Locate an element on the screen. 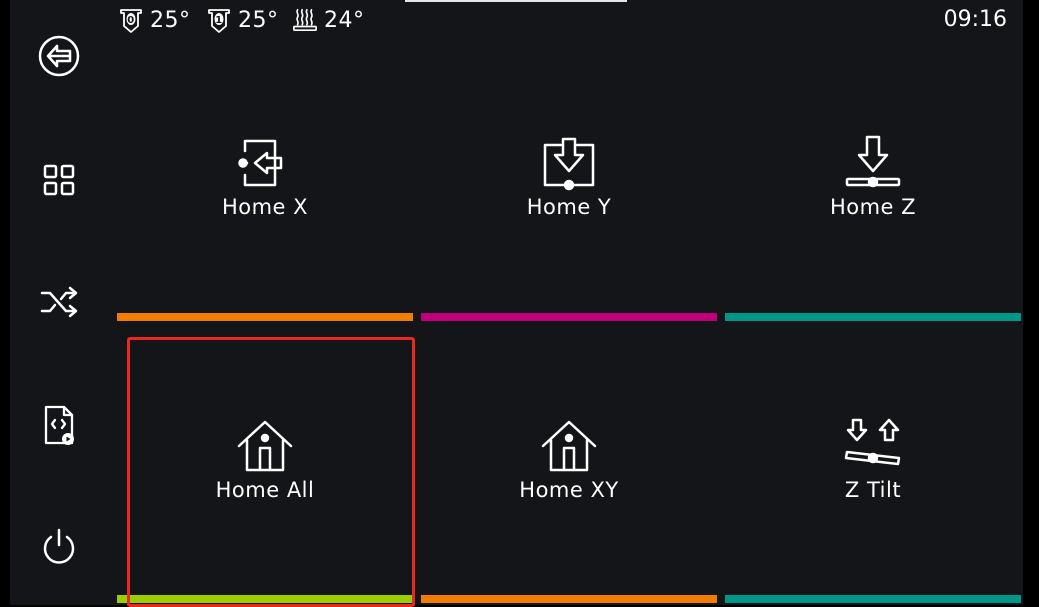  move-button is located at coordinates (59, 302).